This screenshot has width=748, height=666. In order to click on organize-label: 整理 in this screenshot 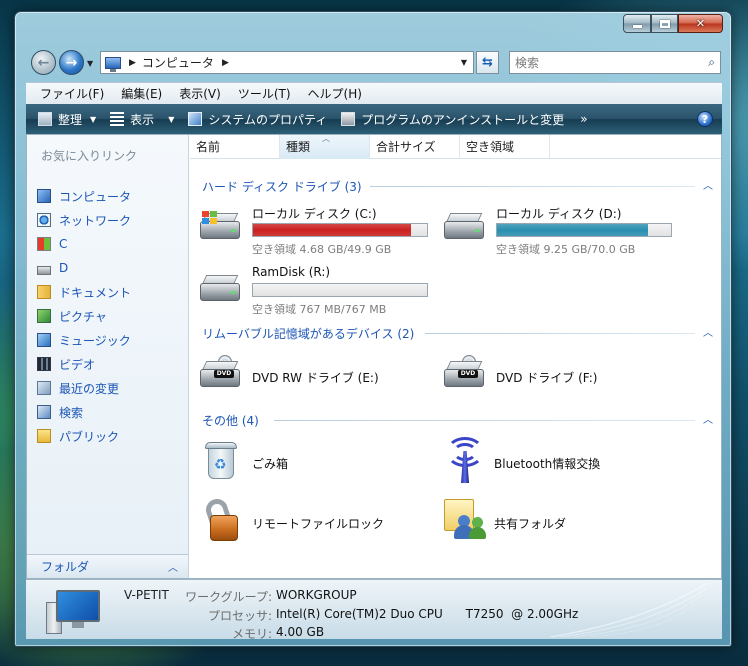, I will do `click(70, 119)`.